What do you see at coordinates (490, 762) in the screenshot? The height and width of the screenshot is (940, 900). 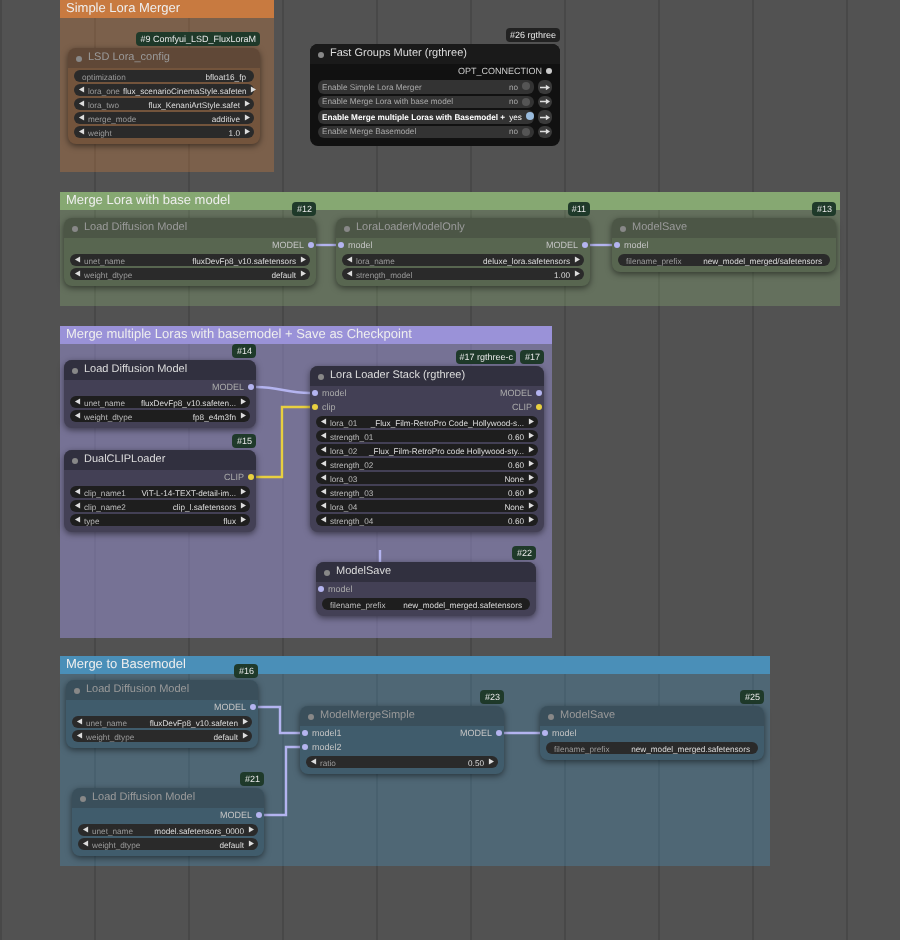 I see `right-arrow-icon` at bounding box center [490, 762].